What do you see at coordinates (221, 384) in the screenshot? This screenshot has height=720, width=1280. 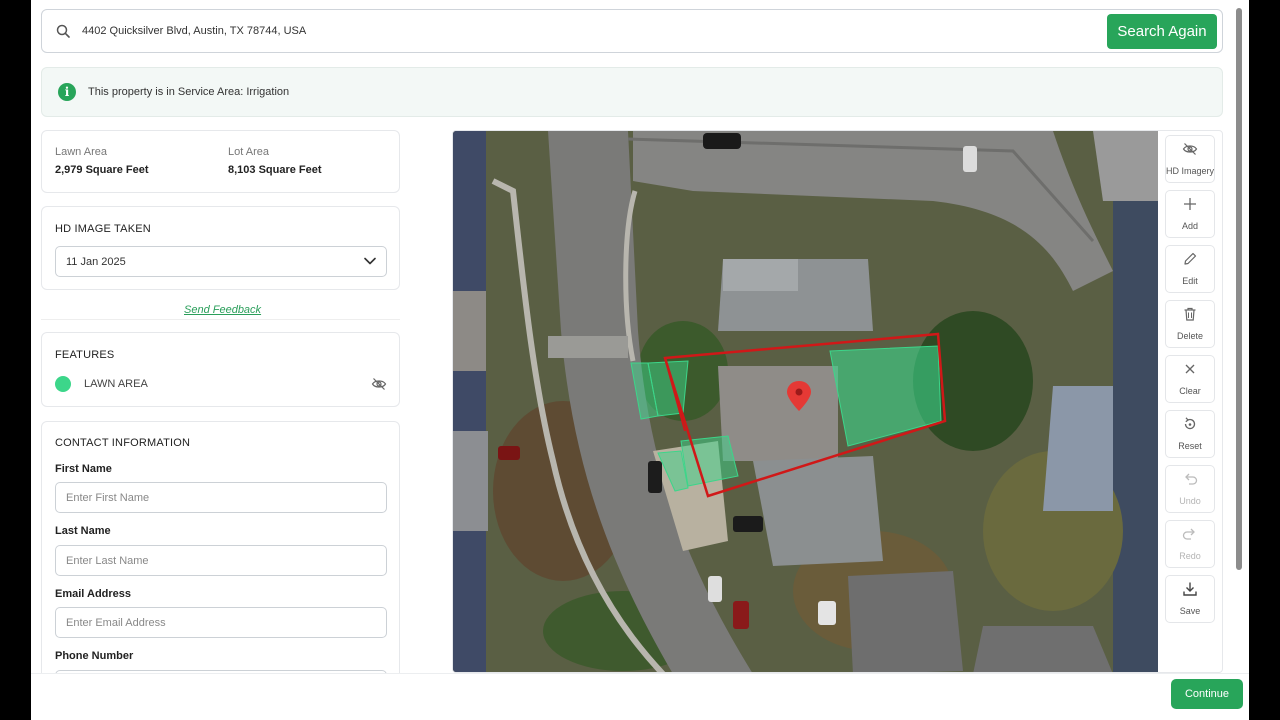 I see `feature-item-lawn-area: LAWN AREA` at bounding box center [221, 384].